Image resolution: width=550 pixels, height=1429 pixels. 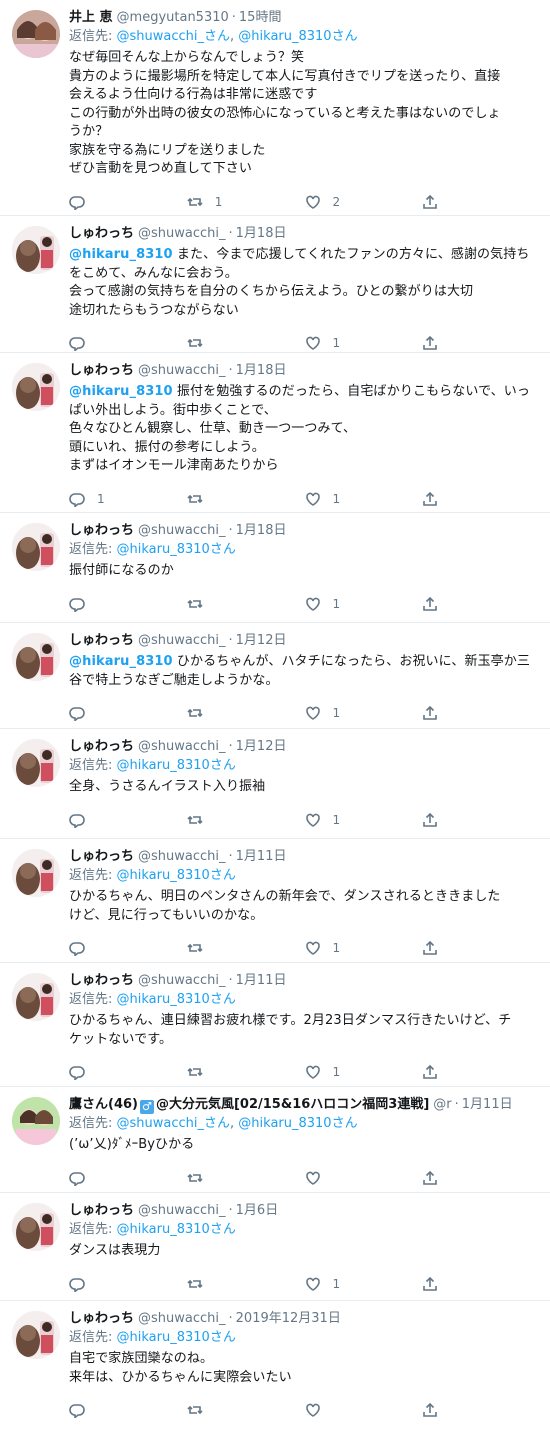 What do you see at coordinates (91, 17) in the screenshot?
I see `display-name: 井上 恵` at bounding box center [91, 17].